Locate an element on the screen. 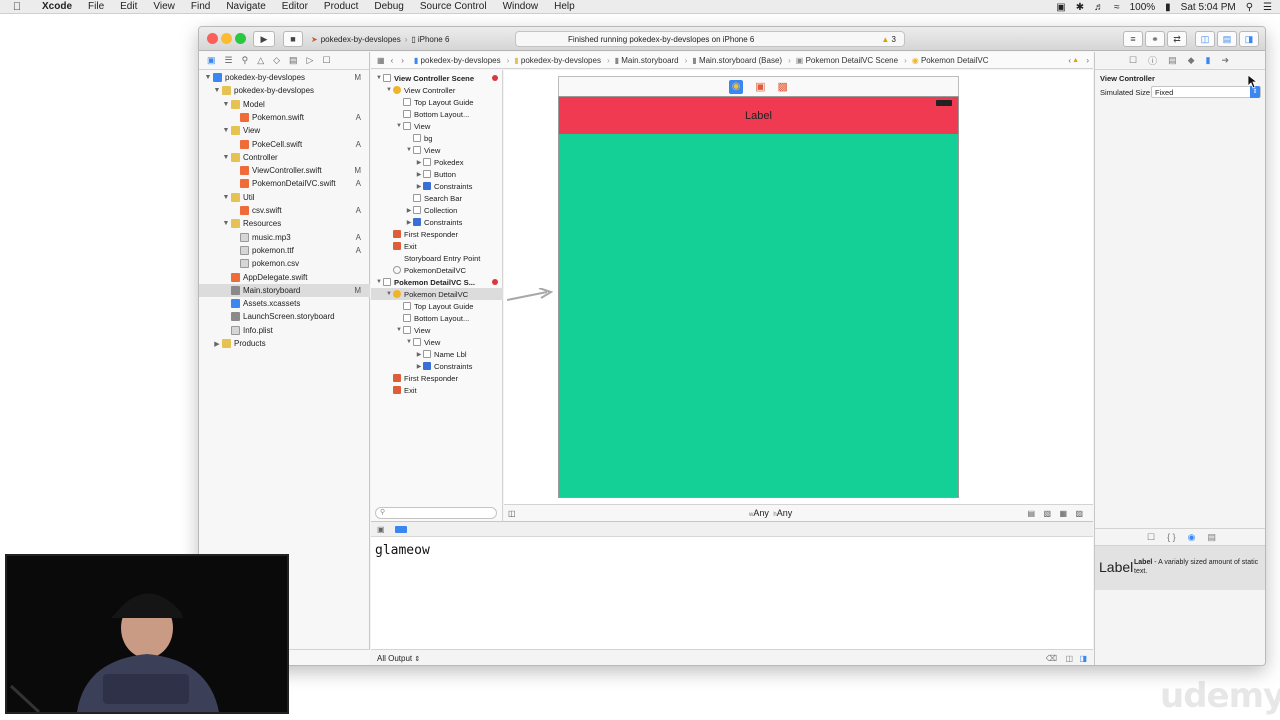 Image resolution: width=1280 pixels, height=720 pixels. menu-file: File is located at coordinates (96, 6).